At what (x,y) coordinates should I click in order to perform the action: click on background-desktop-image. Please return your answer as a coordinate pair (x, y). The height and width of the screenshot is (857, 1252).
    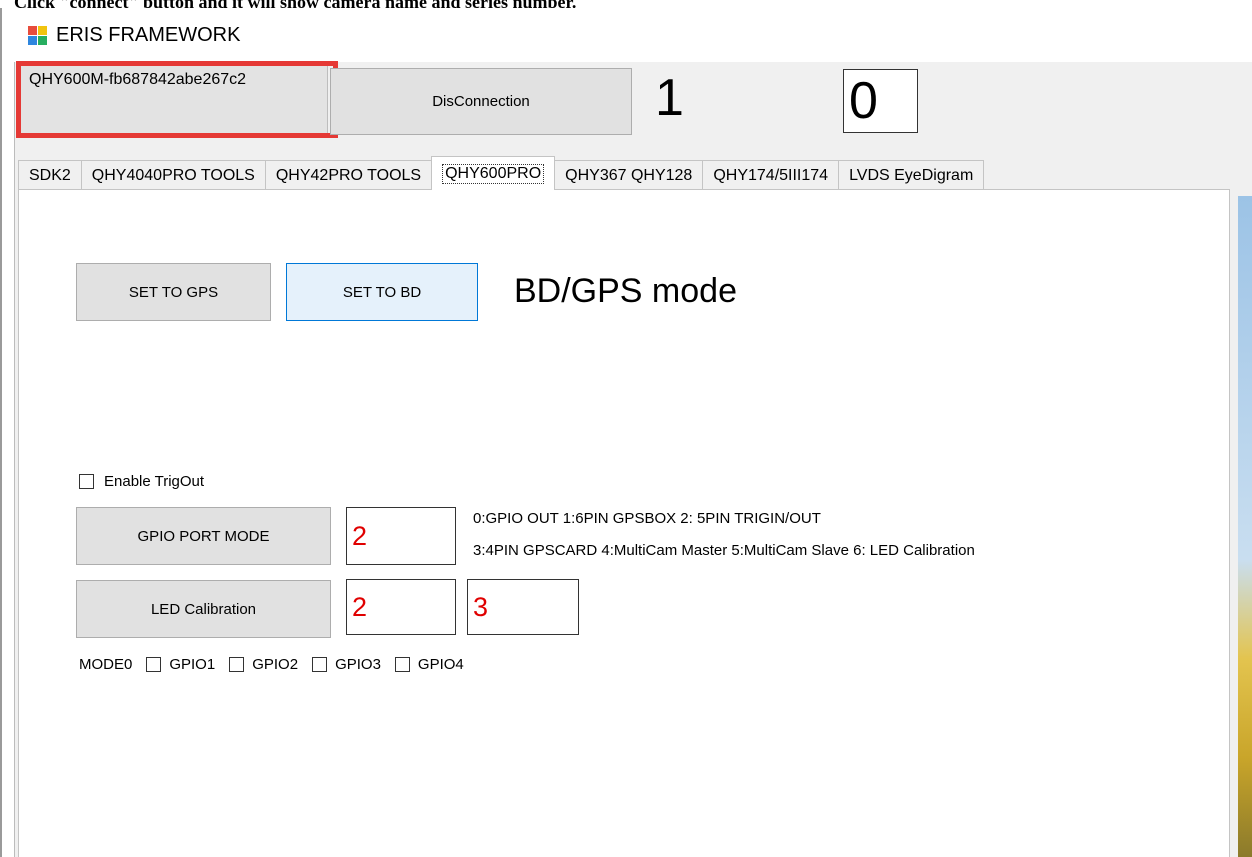
    Looking at the image, I should click on (1245, 526).